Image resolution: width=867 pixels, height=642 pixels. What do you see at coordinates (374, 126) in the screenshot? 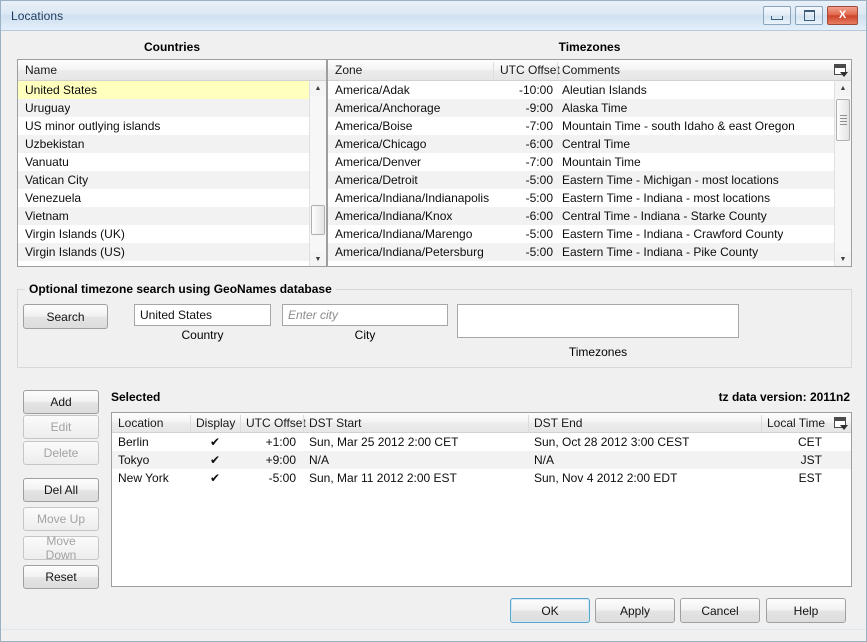
I see `timezone-zone: America/Boise` at bounding box center [374, 126].